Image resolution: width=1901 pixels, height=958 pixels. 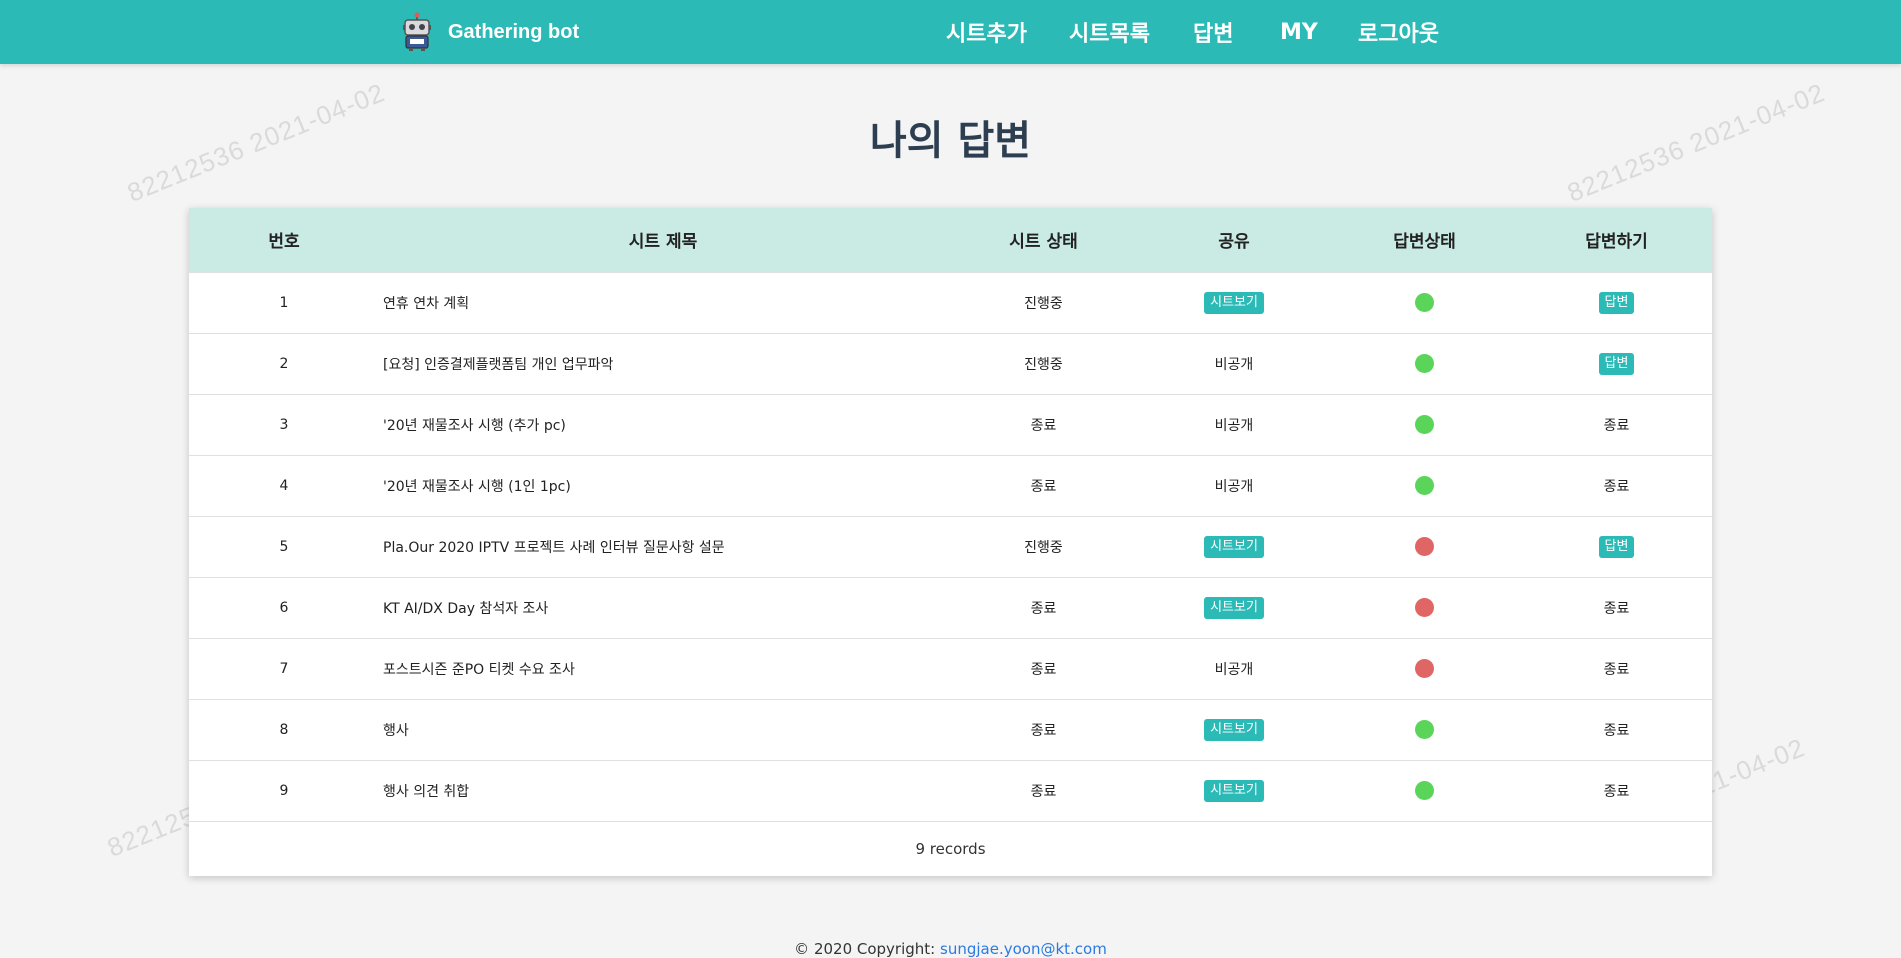 I want to click on row-number: 6, so click(x=284, y=607).